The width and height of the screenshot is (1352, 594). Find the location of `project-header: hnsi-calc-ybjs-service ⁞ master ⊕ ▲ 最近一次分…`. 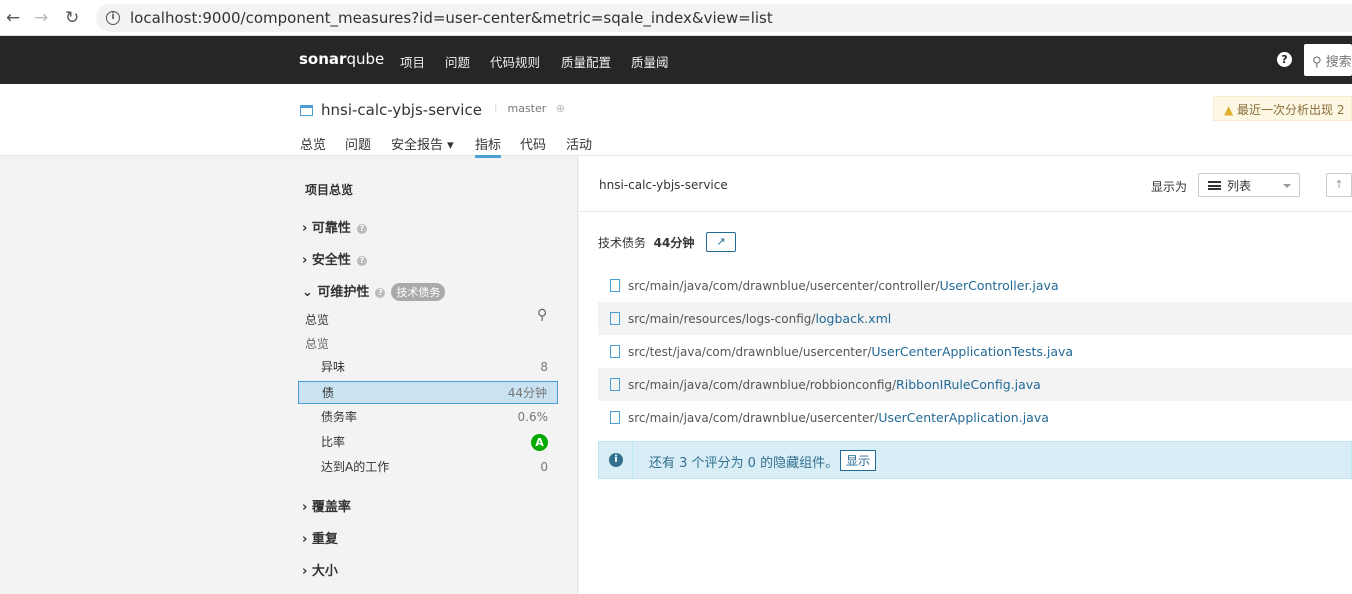

project-header: hnsi-calc-ybjs-service ⁞ master ⊕ ▲ 最近一次分… is located at coordinates (676, 121).